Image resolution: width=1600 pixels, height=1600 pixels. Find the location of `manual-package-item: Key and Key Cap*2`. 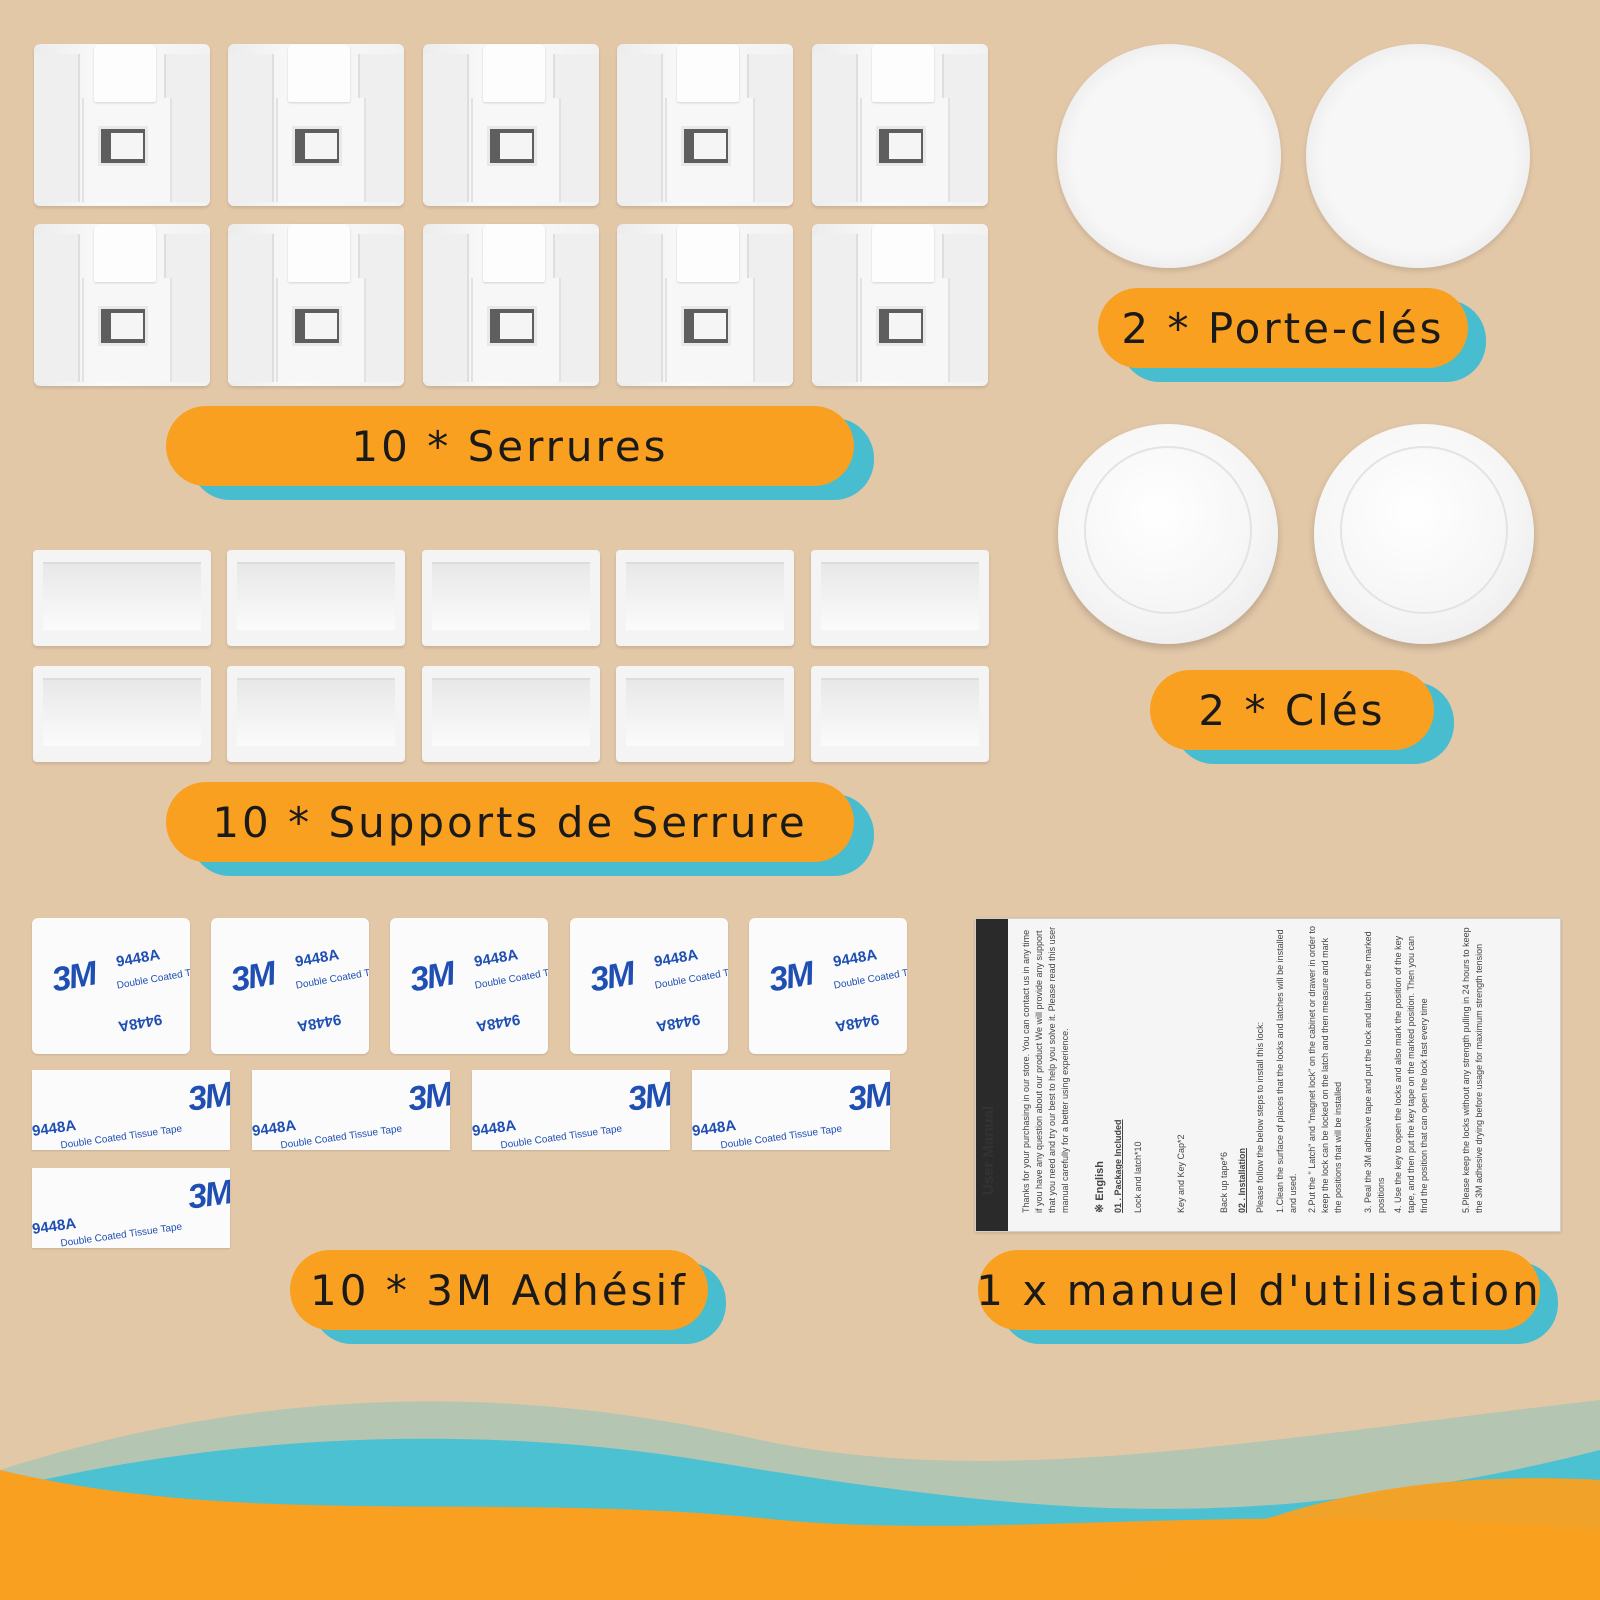

manual-package-item: Key and Key Cap*2 is located at coordinates (1181, 1173).